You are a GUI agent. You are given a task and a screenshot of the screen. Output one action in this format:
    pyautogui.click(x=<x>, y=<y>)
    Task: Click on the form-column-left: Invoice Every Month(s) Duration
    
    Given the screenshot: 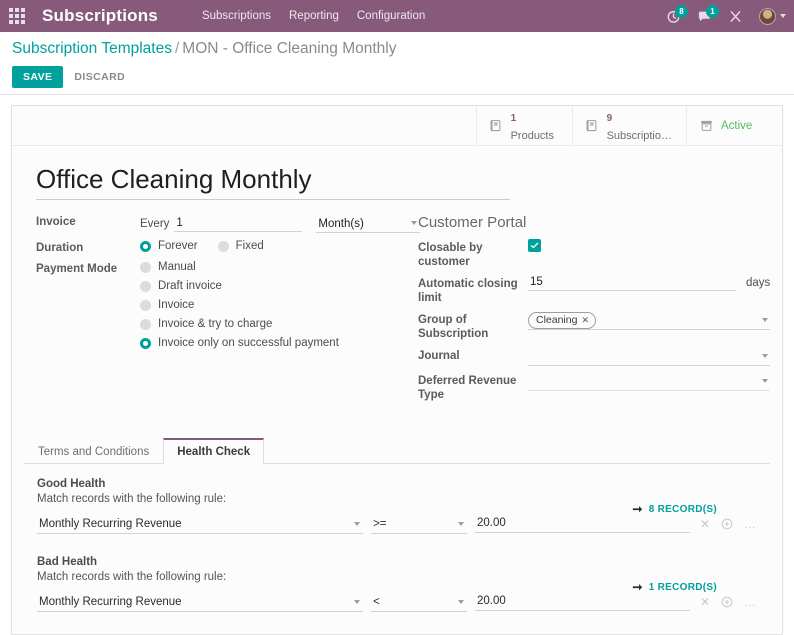 What is the action you would take?
    pyautogui.click(x=228, y=311)
    